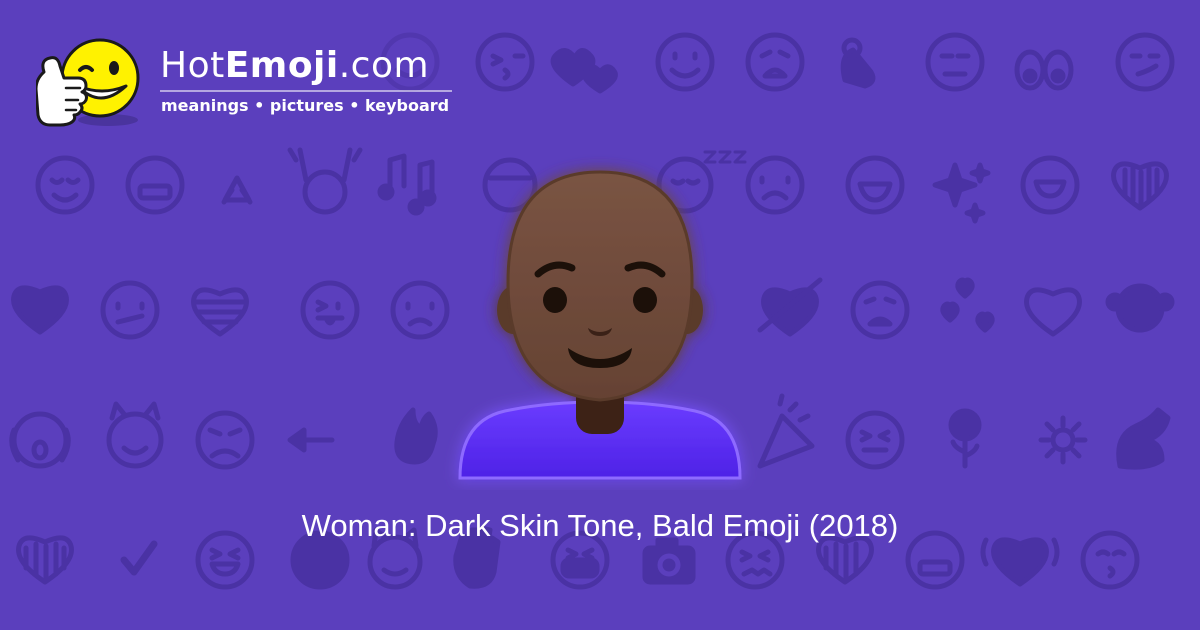 This screenshot has width=1200, height=630. What do you see at coordinates (790, 307) in the screenshot?
I see `heart-arrow-icon` at bounding box center [790, 307].